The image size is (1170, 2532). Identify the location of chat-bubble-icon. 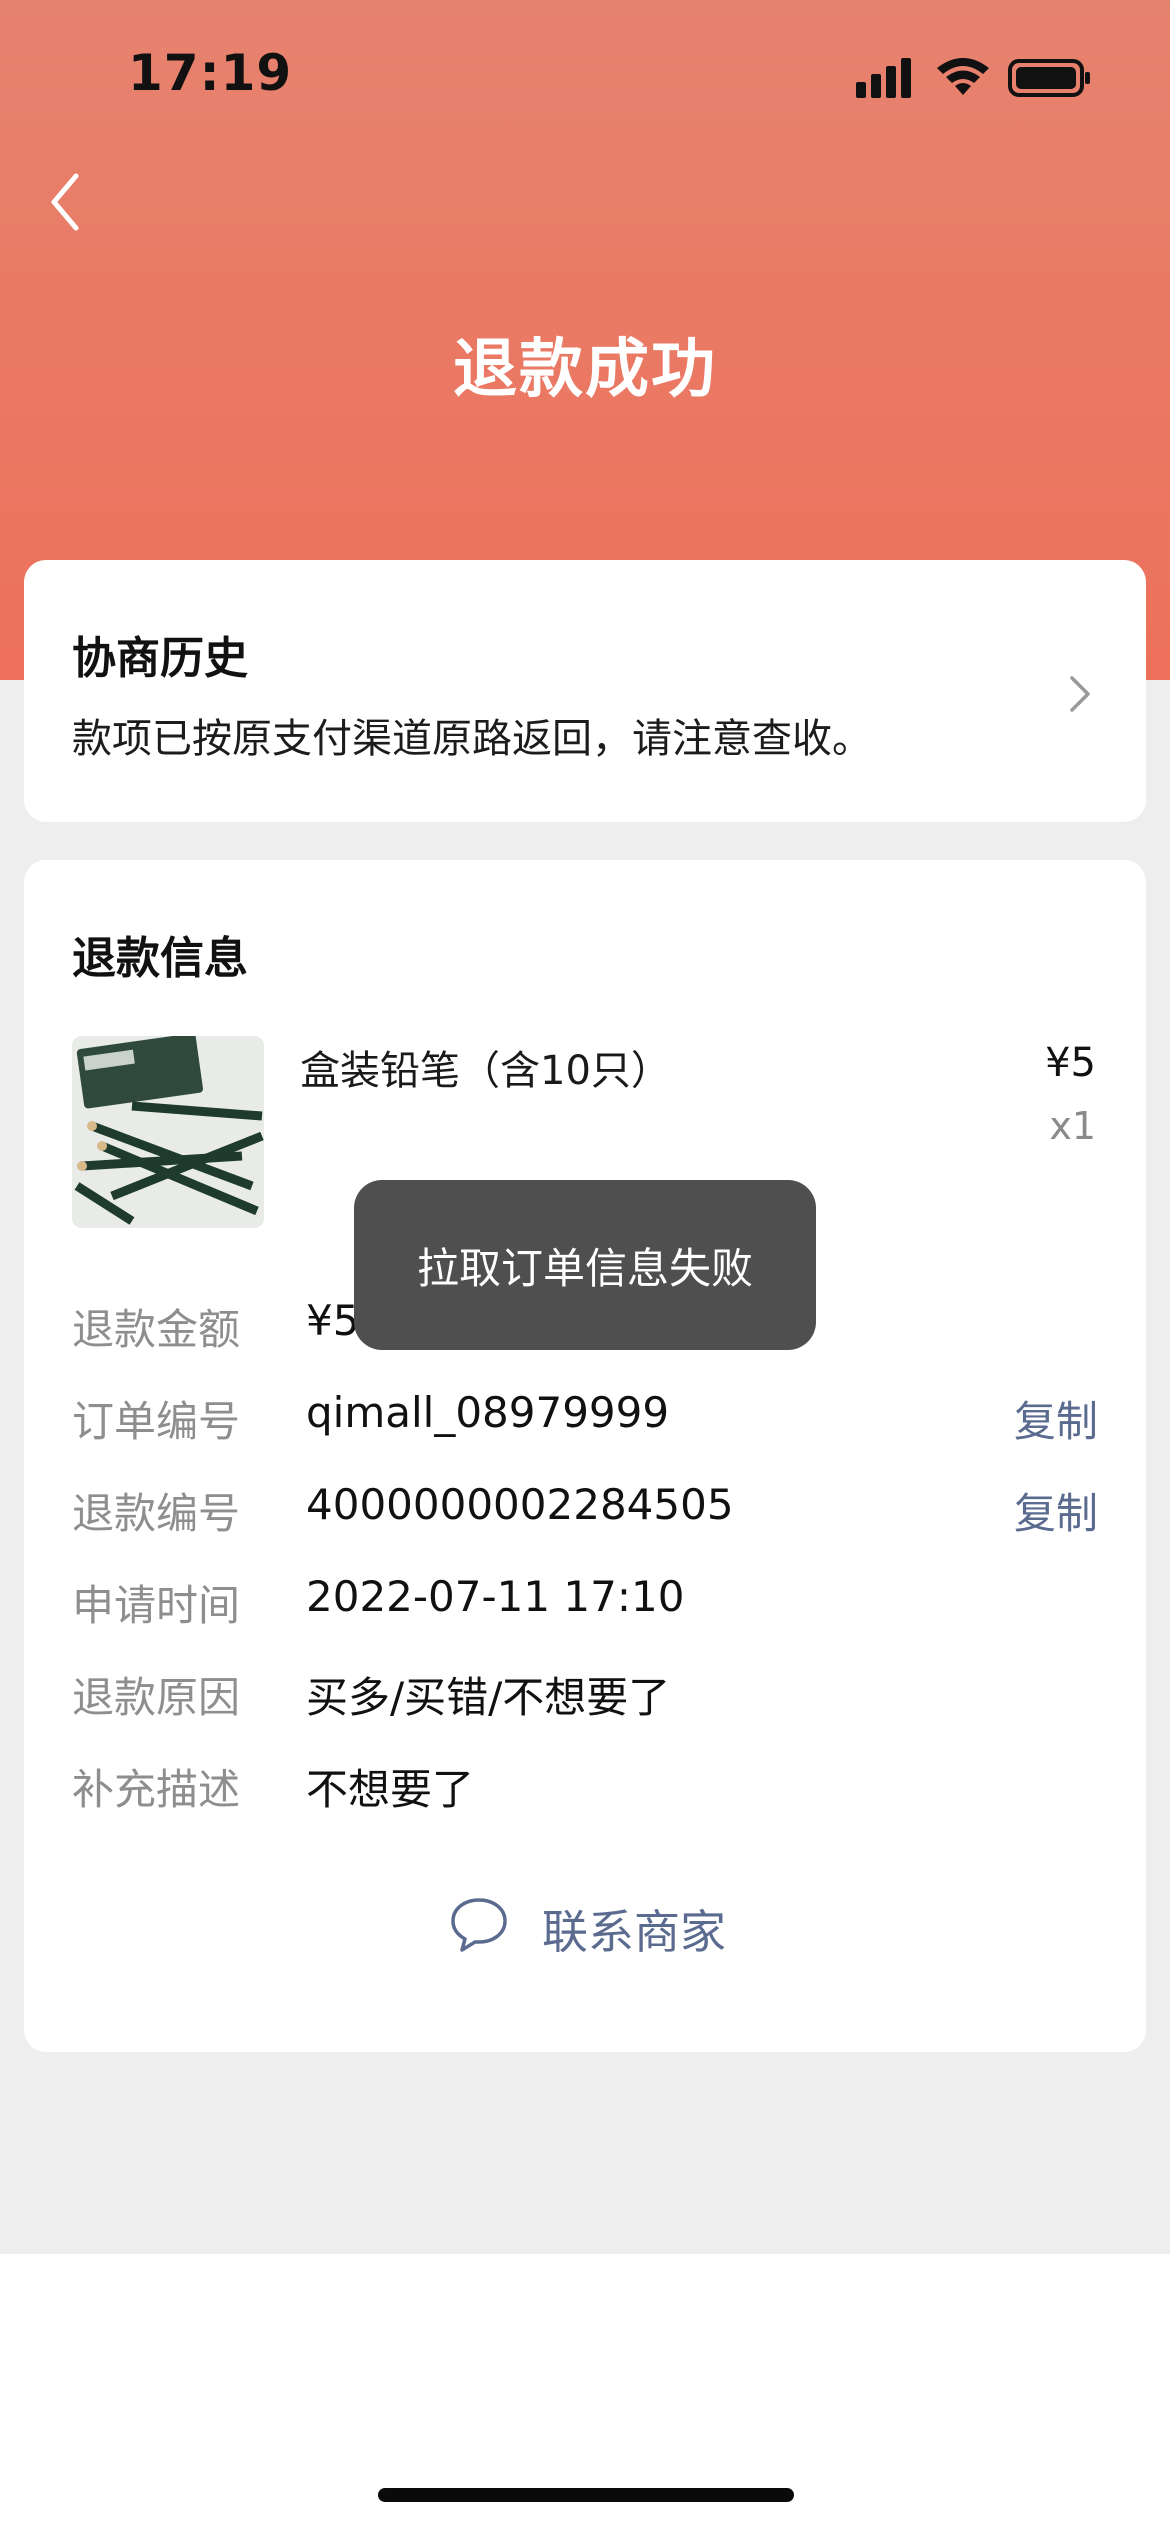
(479, 1925).